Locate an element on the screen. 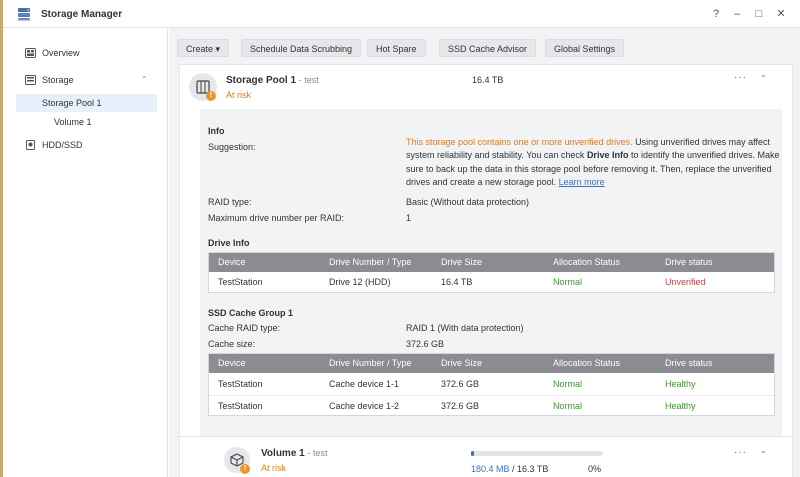 The width and height of the screenshot is (800, 477). cell-drive-status: Unverified is located at coordinates (685, 282).